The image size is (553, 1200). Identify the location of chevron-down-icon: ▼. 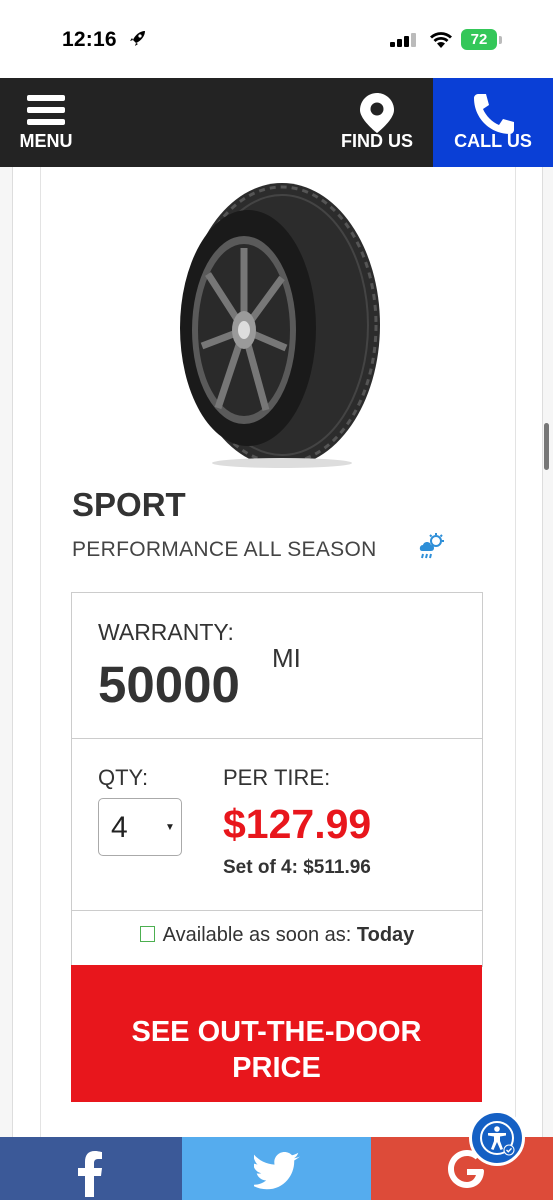
(170, 827).